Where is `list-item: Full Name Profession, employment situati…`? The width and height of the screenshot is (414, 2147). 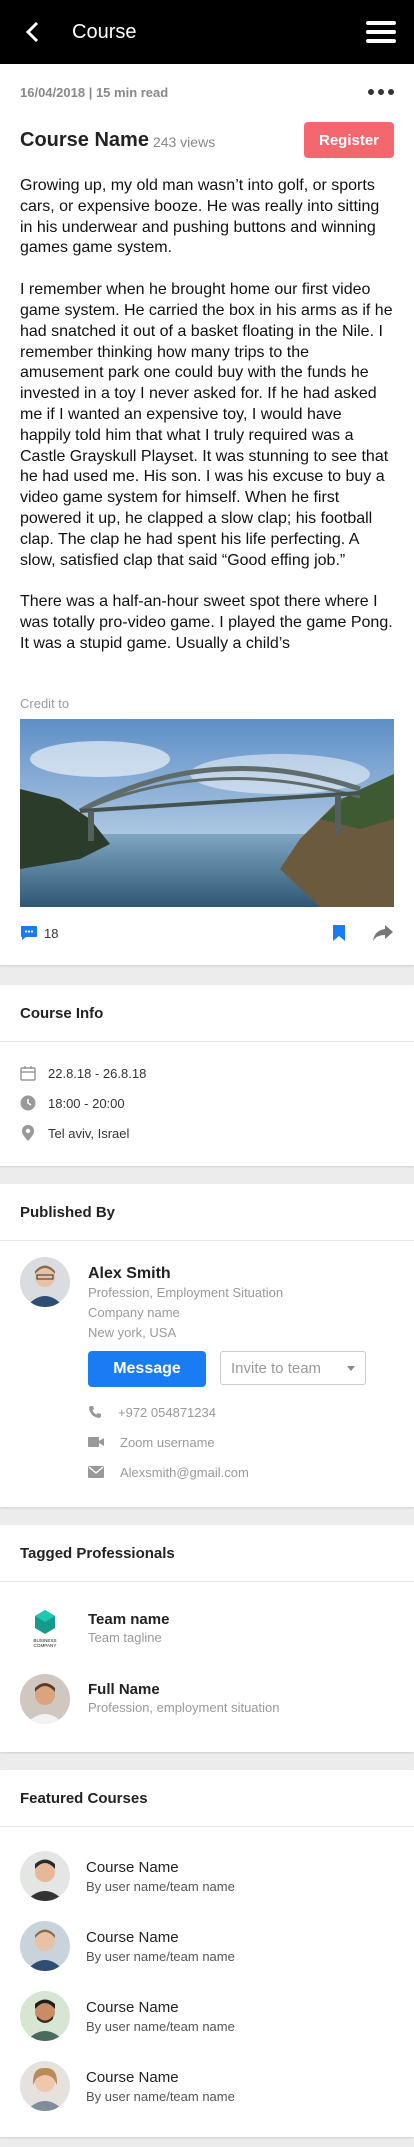
list-item: Full Name Profession, employment situati… is located at coordinates (207, 1699).